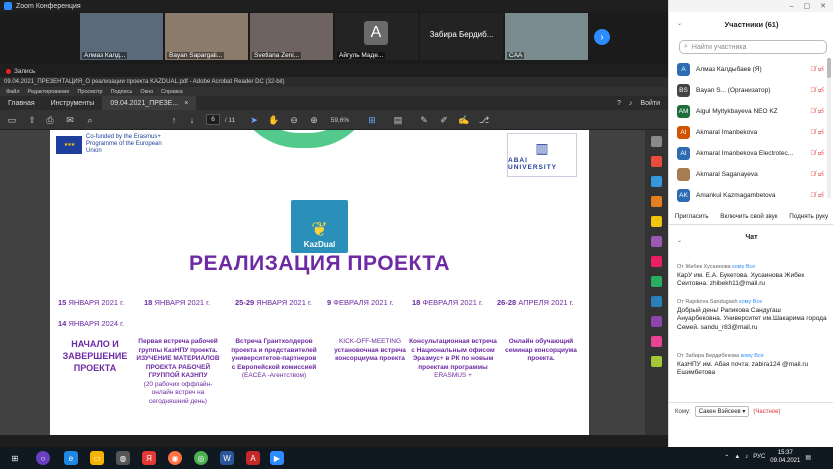 This screenshot has width=833, height=469. What do you see at coordinates (172, 92) in the screenshot?
I see `menu-help: Справка` at bounding box center [172, 92].